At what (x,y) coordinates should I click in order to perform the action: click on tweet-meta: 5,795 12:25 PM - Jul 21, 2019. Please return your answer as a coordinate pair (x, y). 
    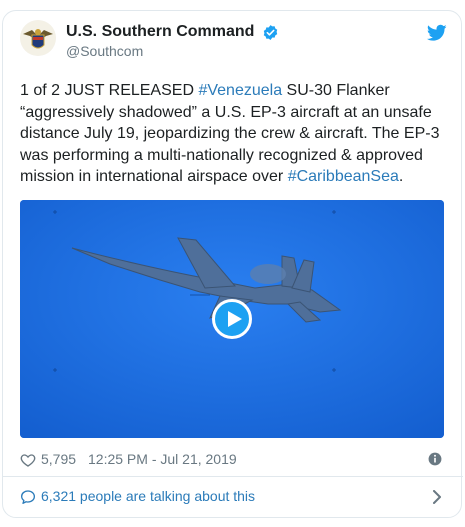
    Looking at the image, I should click on (231, 460).